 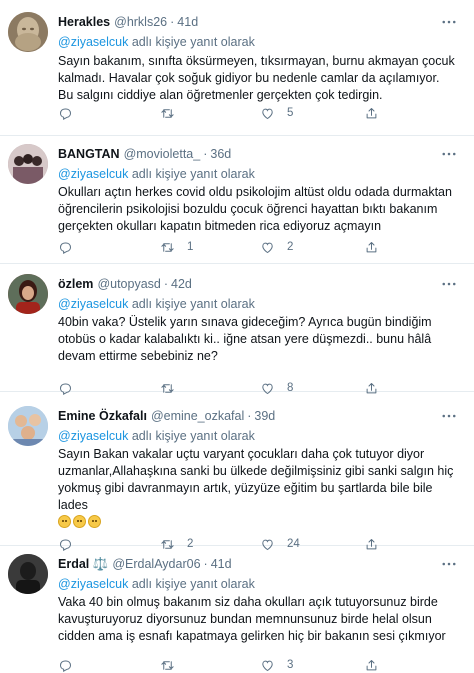 What do you see at coordinates (190, 247) in the screenshot?
I see `retweet-count: 1` at bounding box center [190, 247].